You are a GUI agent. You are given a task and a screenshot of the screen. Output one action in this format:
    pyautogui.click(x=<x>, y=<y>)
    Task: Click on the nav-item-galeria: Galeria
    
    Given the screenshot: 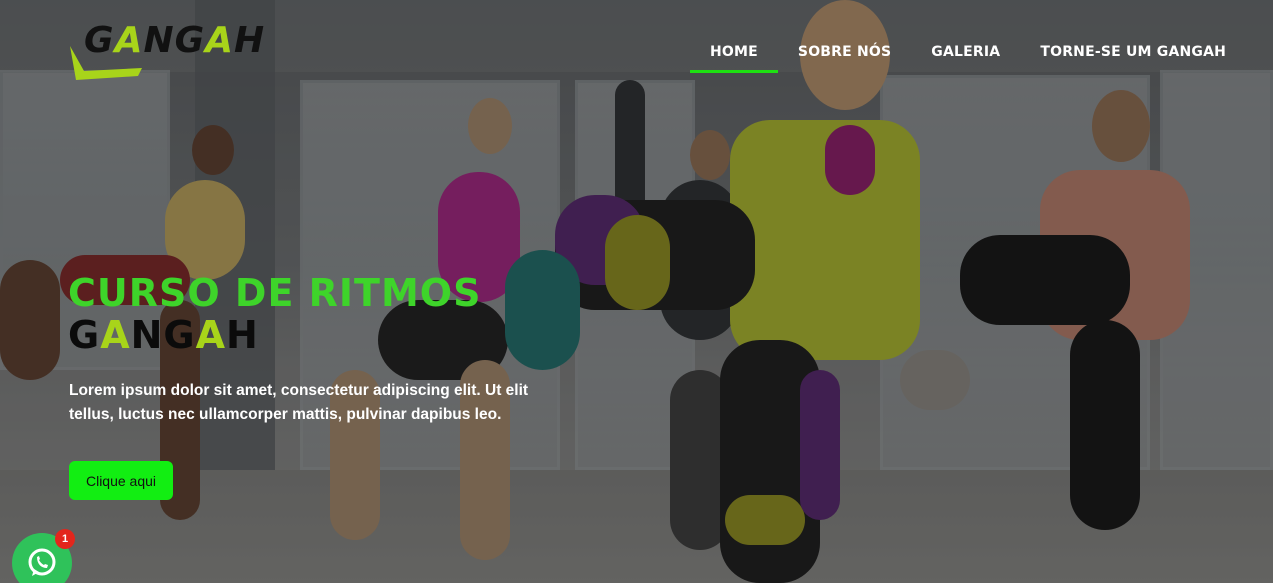 What is the action you would take?
    pyautogui.click(x=965, y=56)
    